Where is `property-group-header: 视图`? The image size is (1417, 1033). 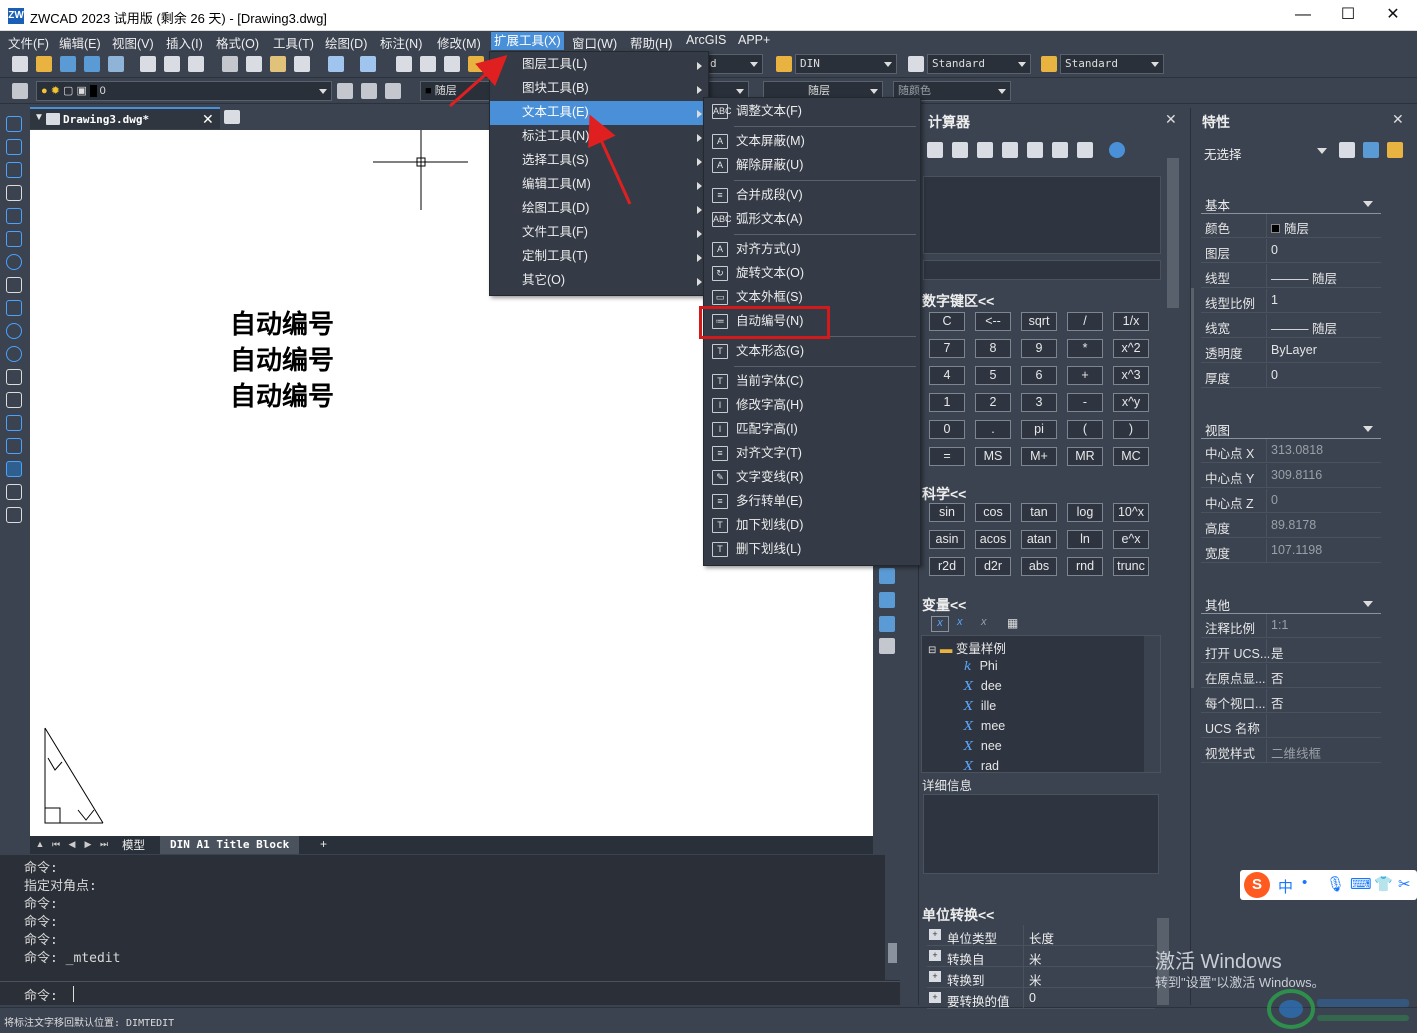 property-group-header: 视图 is located at coordinates (1291, 429).